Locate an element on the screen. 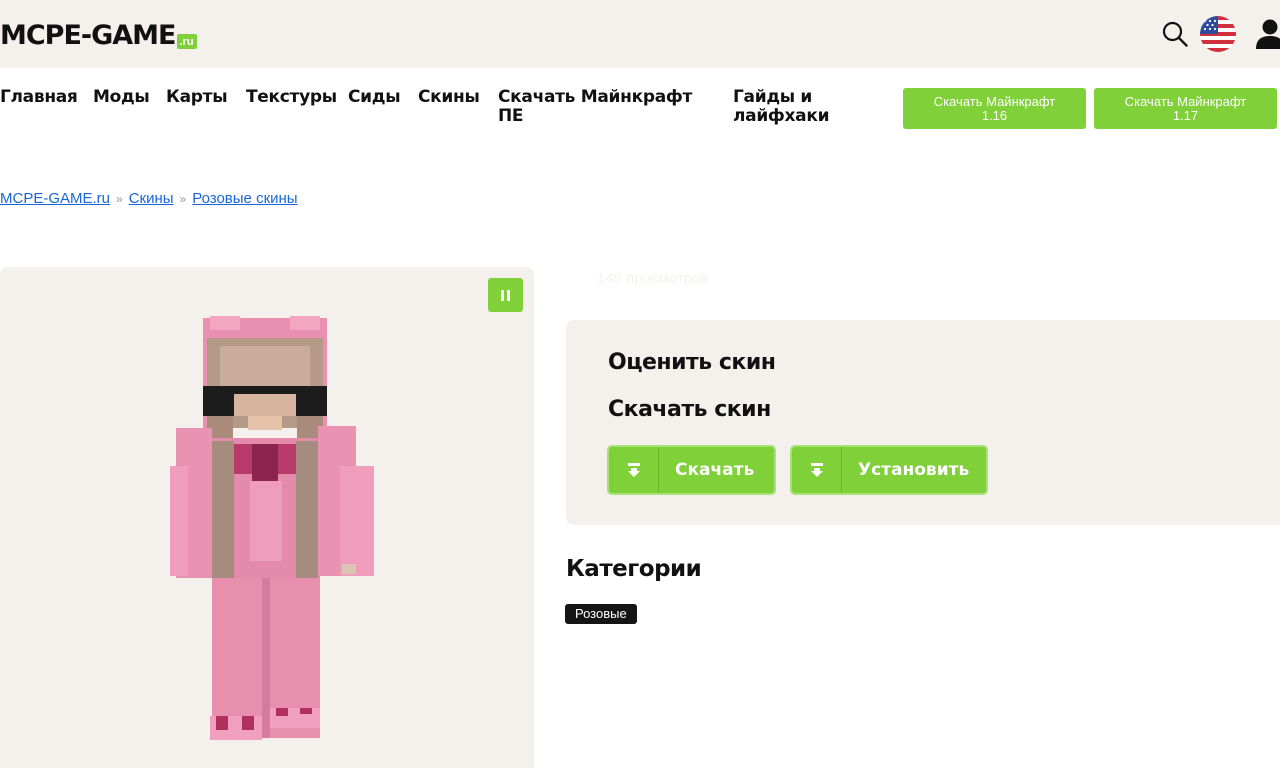 This screenshot has height=768, width=1280. category-tag: Розовые is located at coordinates (601, 614).